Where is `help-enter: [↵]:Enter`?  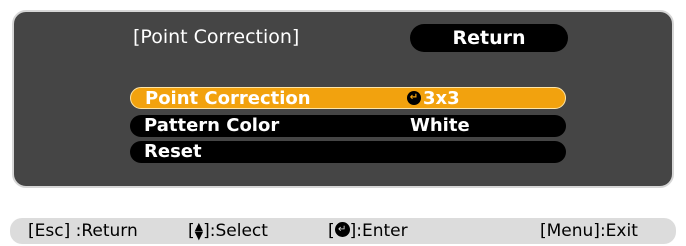
help-enter: [↵]:Enter is located at coordinates (368, 231).